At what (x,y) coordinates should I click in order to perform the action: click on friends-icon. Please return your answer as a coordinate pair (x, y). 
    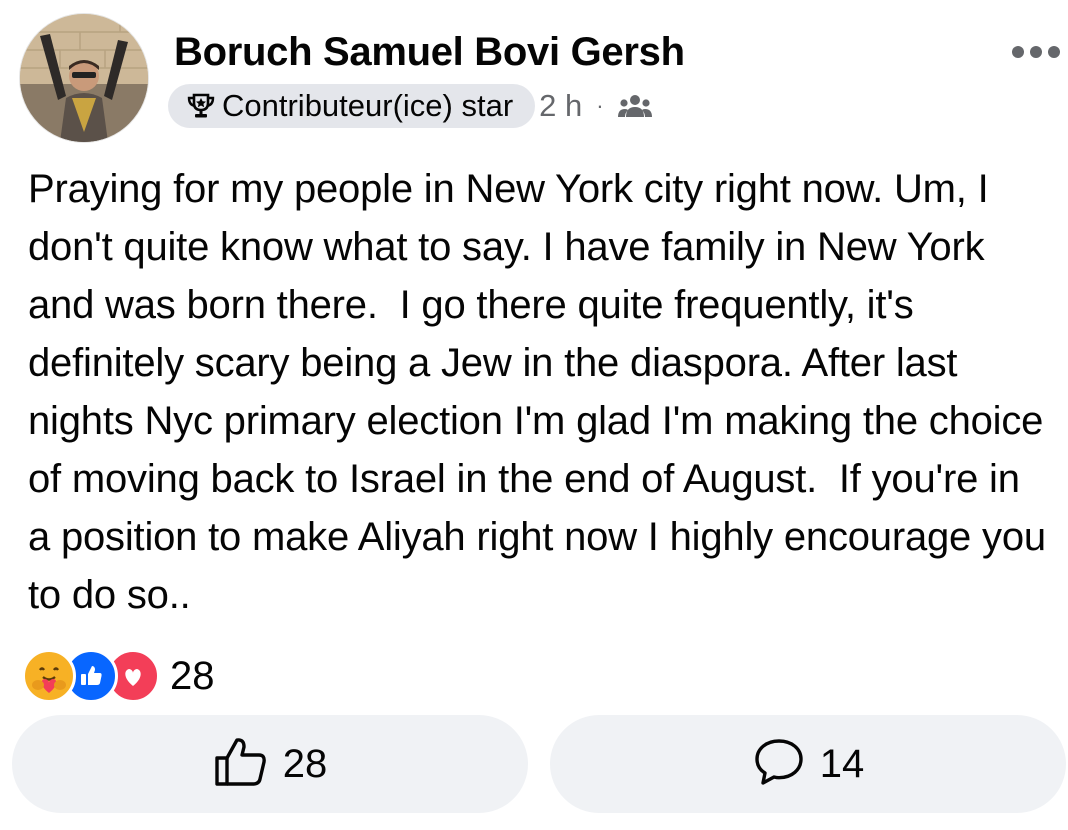
    Looking at the image, I should click on (634, 106).